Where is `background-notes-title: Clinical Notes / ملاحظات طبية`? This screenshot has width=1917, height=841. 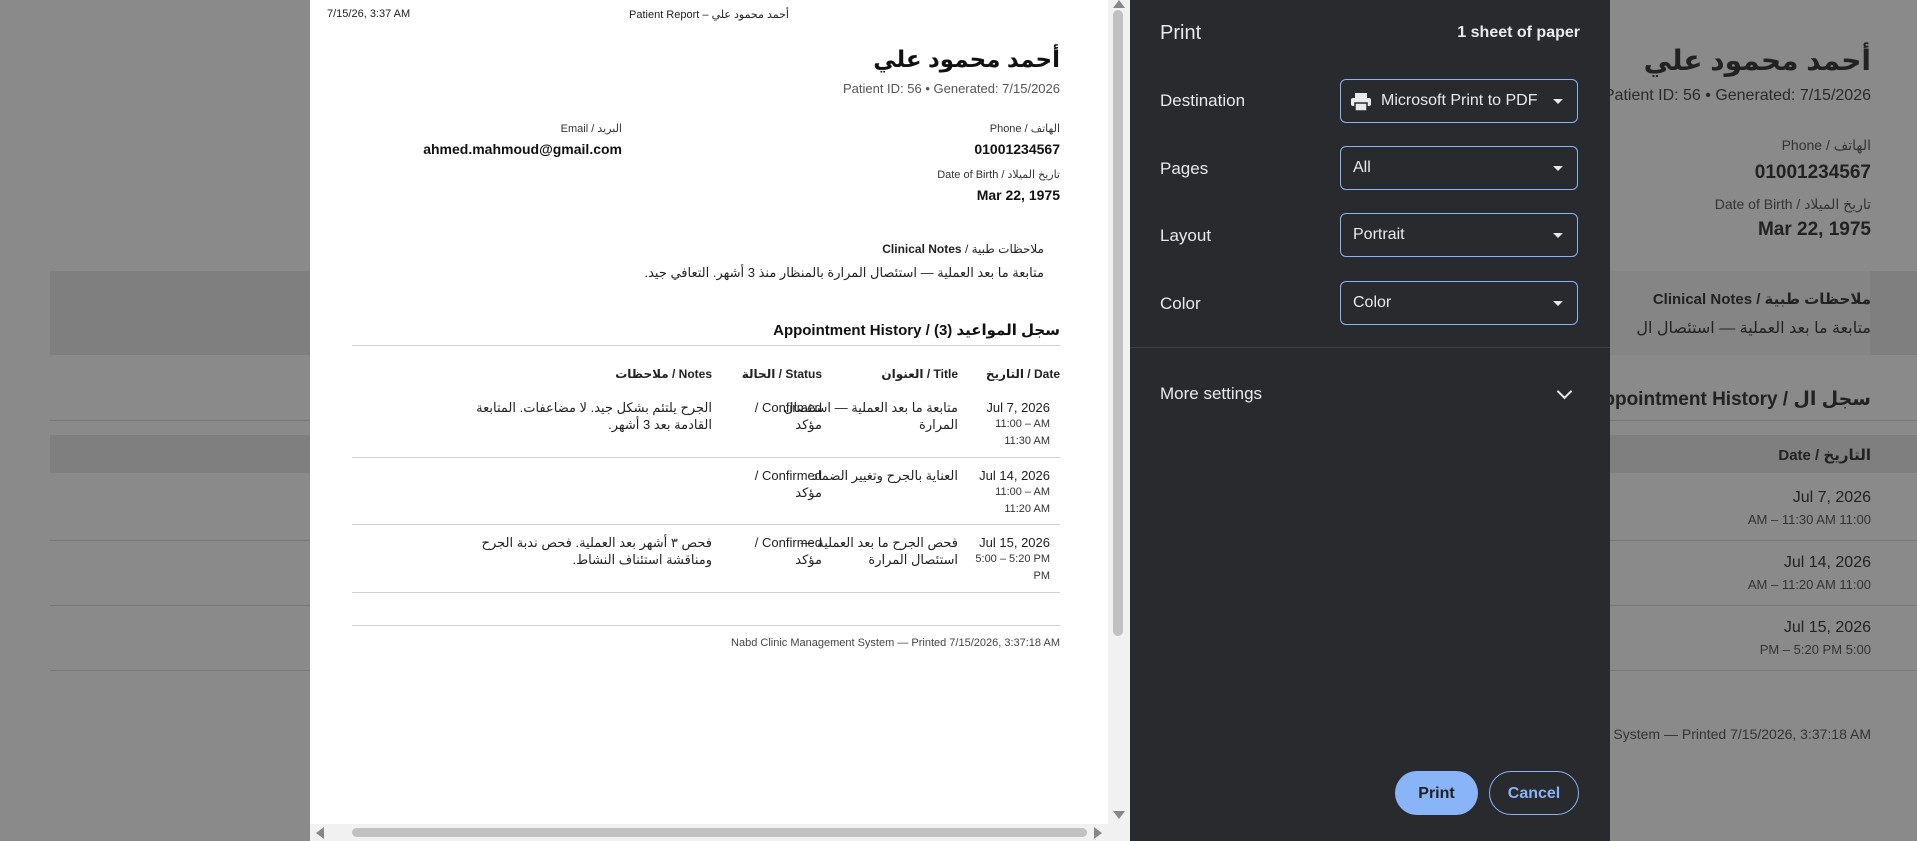
background-notes-title: Clinical Notes / ملاحظات طبية is located at coordinates (1761, 299).